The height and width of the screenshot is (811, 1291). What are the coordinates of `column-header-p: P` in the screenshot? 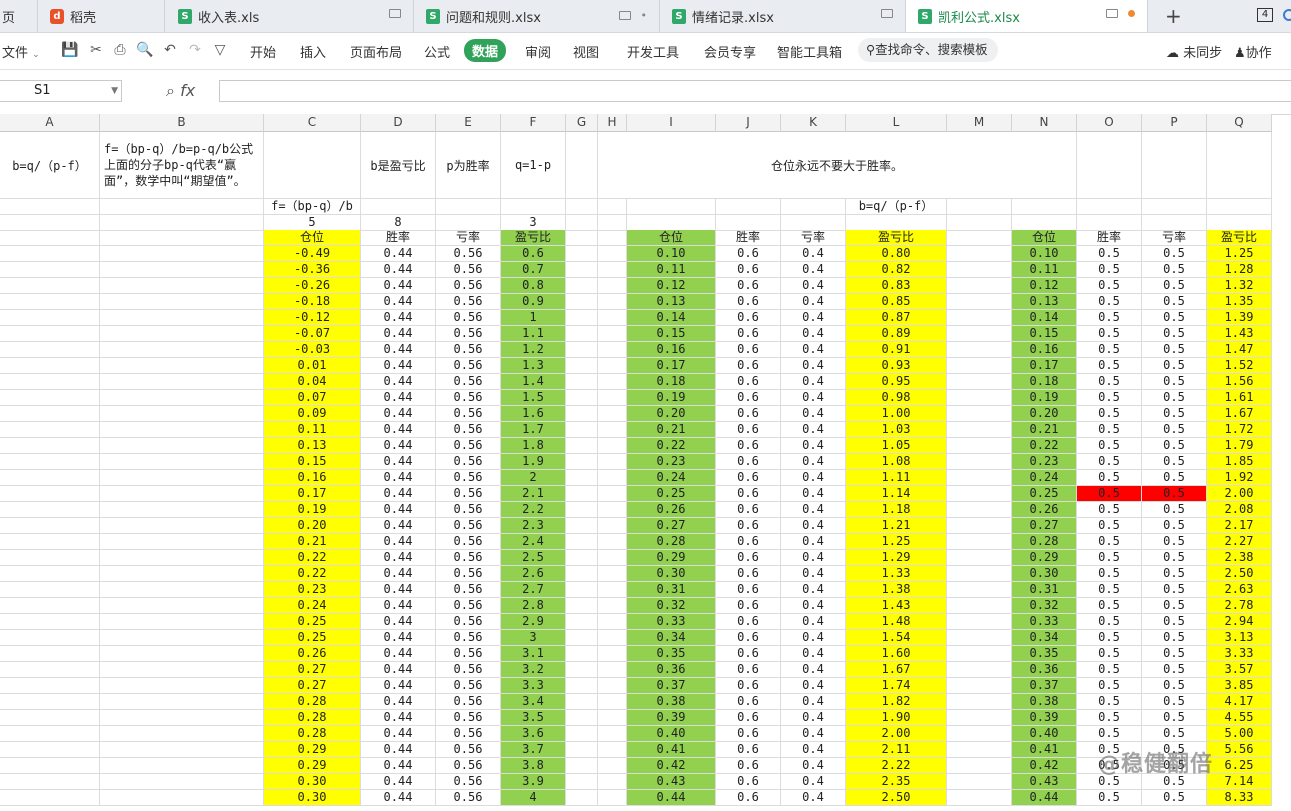 It's located at (1174, 123).